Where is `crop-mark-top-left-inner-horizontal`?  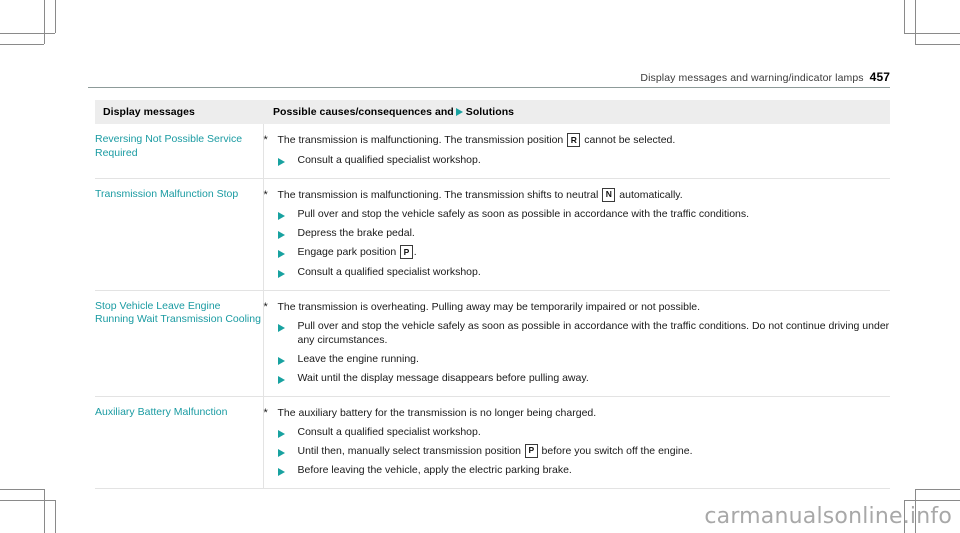
crop-mark-top-left-inner-horizontal is located at coordinates (27, 33).